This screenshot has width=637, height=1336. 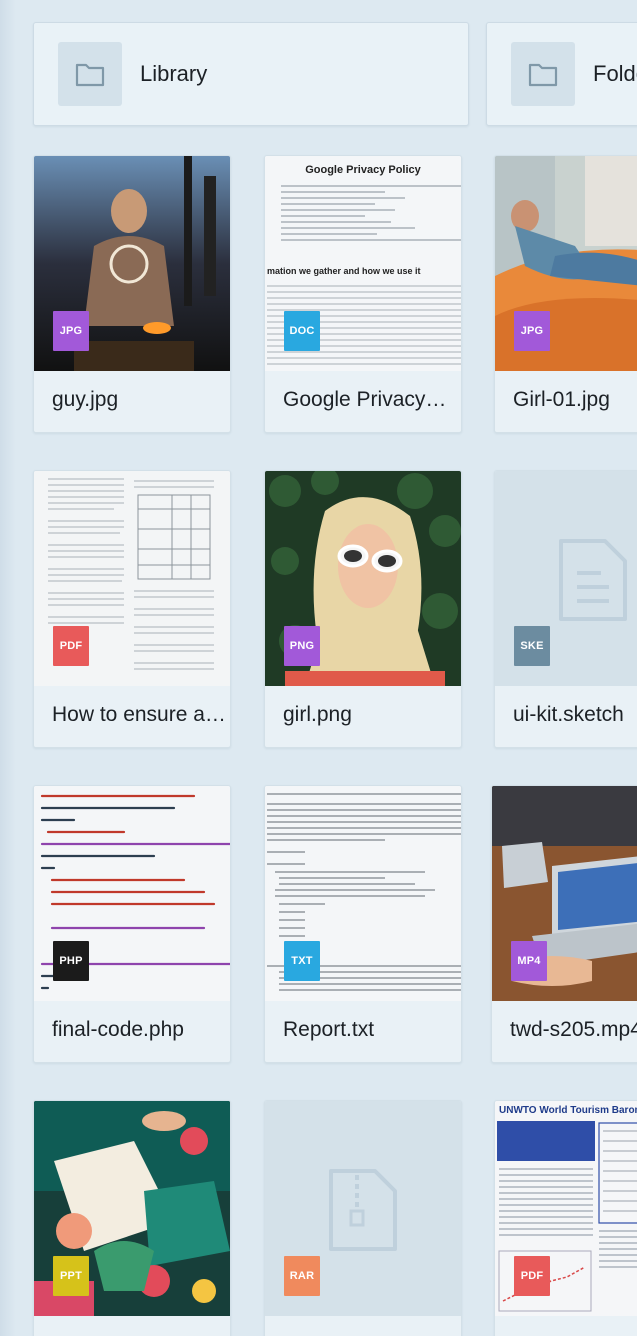 What do you see at coordinates (564, 924) in the screenshot?
I see `file-card: MP4 twd-s205.mp4` at bounding box center [564, 924].